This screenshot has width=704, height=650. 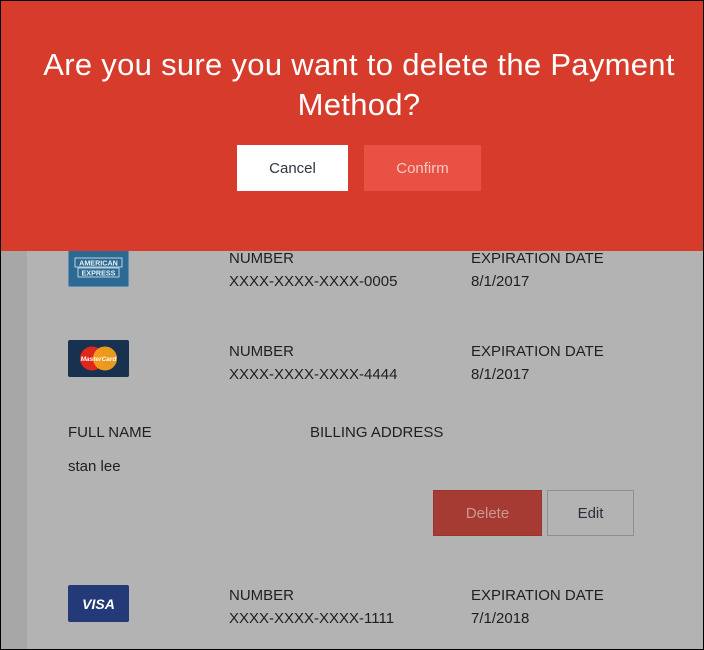 I want to click on card-number-value: XXXX-XXXX-XXXX-0005, so click(x=313, y=281).